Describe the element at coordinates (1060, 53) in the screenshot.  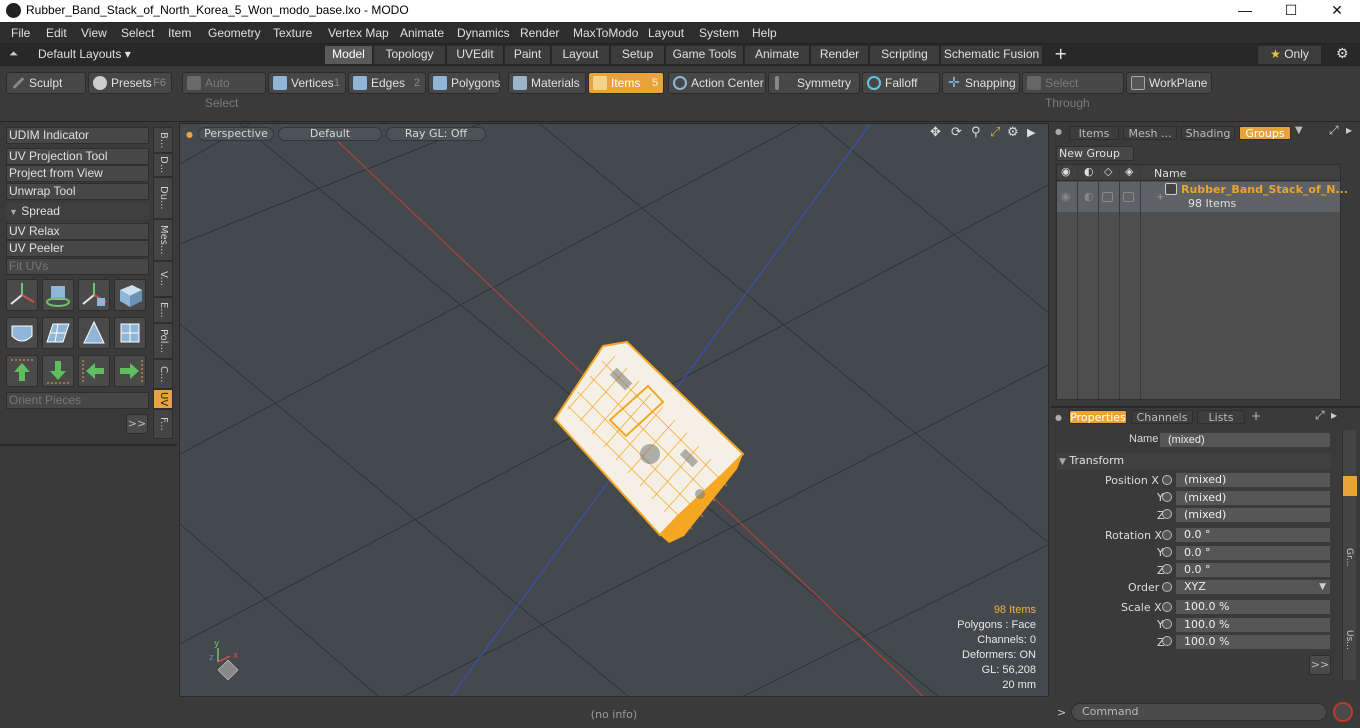
I see `add-tab-button: +` at that location.